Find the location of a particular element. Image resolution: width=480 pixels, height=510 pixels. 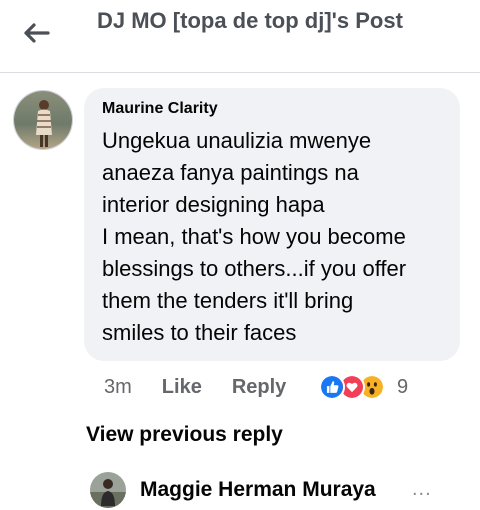

comment-line: Ungekua unaulizia mwenye is located at coordinates (237, 140).